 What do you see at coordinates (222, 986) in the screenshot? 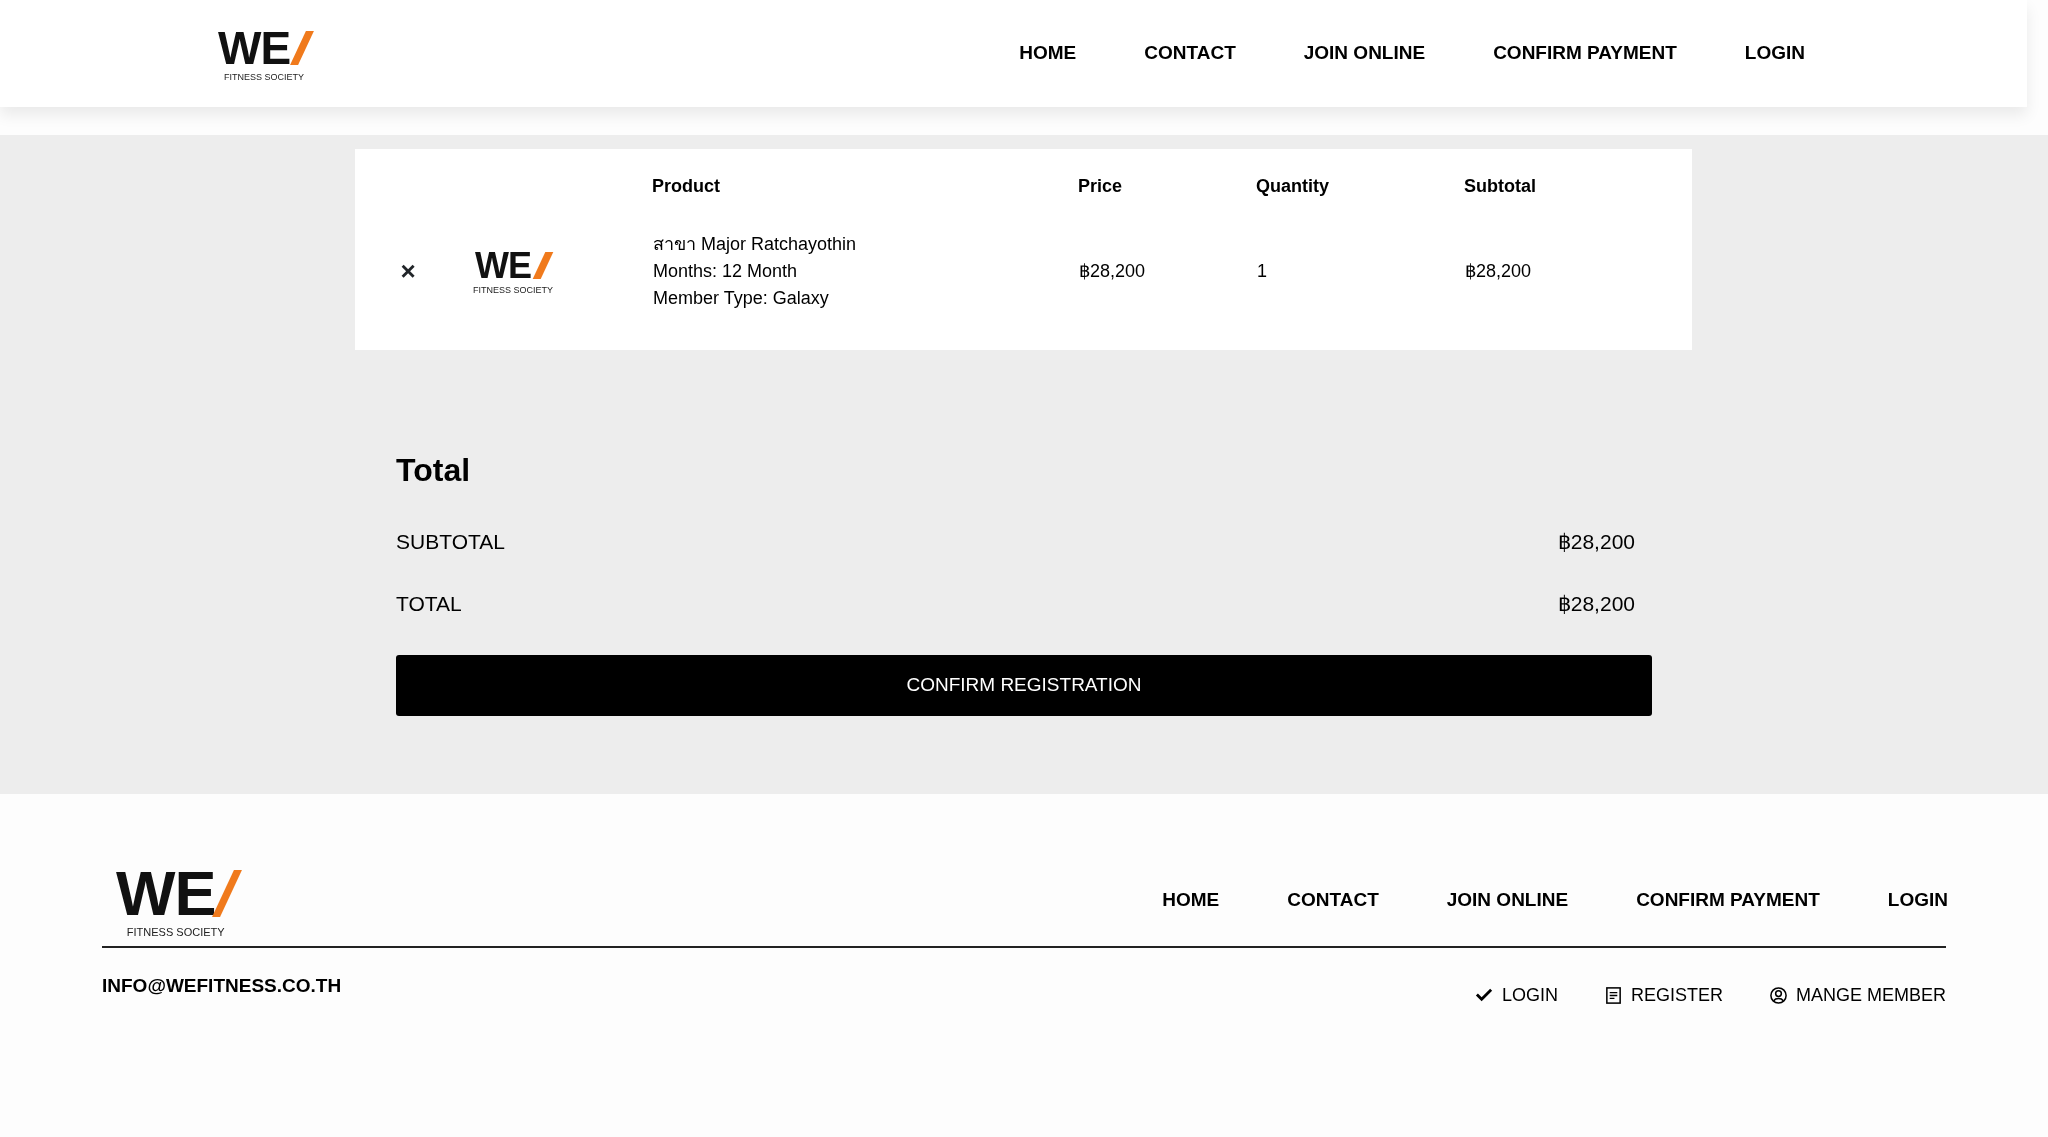
I see `email-text: INFO@WEFITNESS.CO.TH` at bounding box center [222, 986].